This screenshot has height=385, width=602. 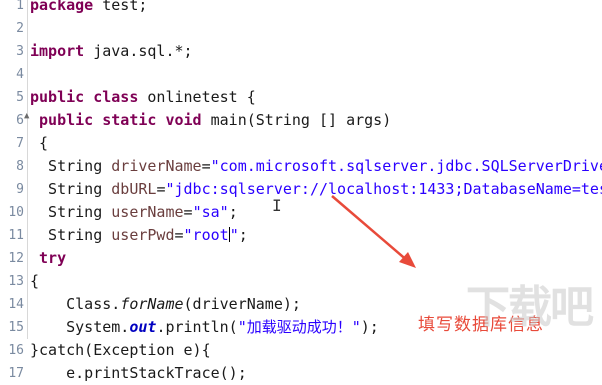 What do you see at coordinates (152, 304) in the screenshot?
I see `code-token: forName` at bounding box center [152, 304].